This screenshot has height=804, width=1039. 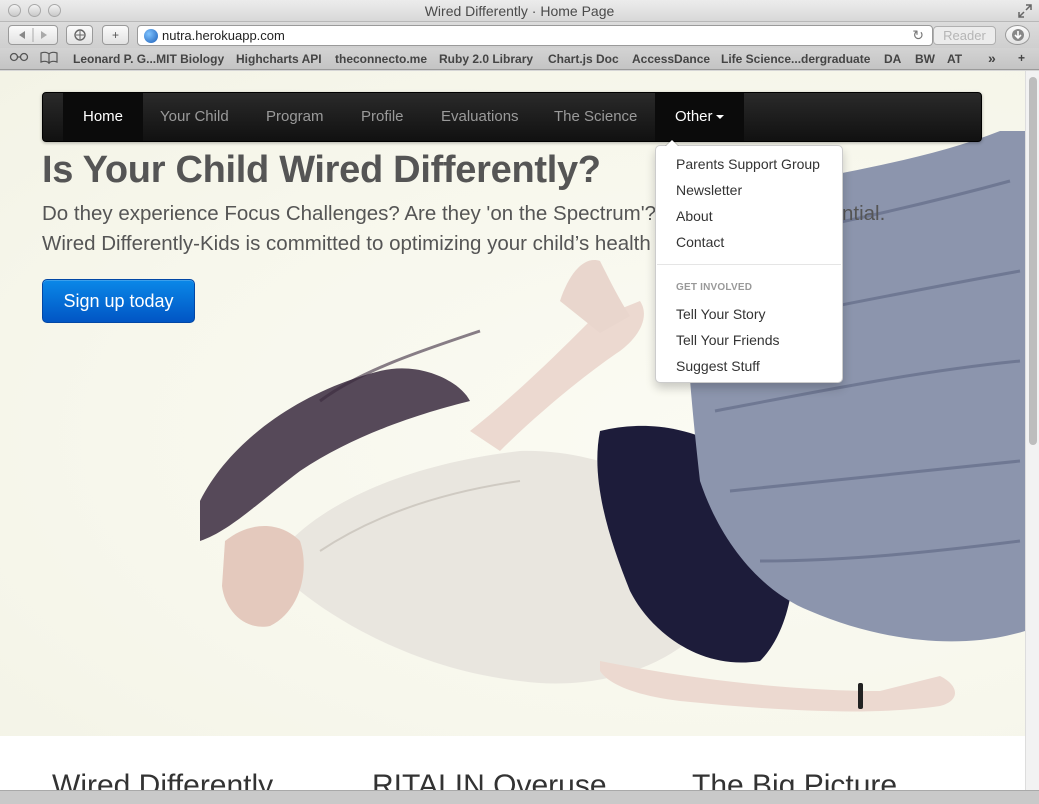 What do you see at coordinates (295, 117) in the screenshot?
I see `nav-program: Program` at bounding box center [295, 117].